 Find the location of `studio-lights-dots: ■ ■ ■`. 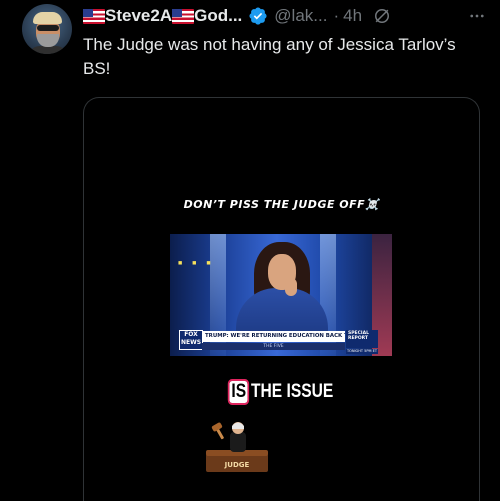

studio-lights-dots: ■ ■ ■ is located at coordinates (196, 263).